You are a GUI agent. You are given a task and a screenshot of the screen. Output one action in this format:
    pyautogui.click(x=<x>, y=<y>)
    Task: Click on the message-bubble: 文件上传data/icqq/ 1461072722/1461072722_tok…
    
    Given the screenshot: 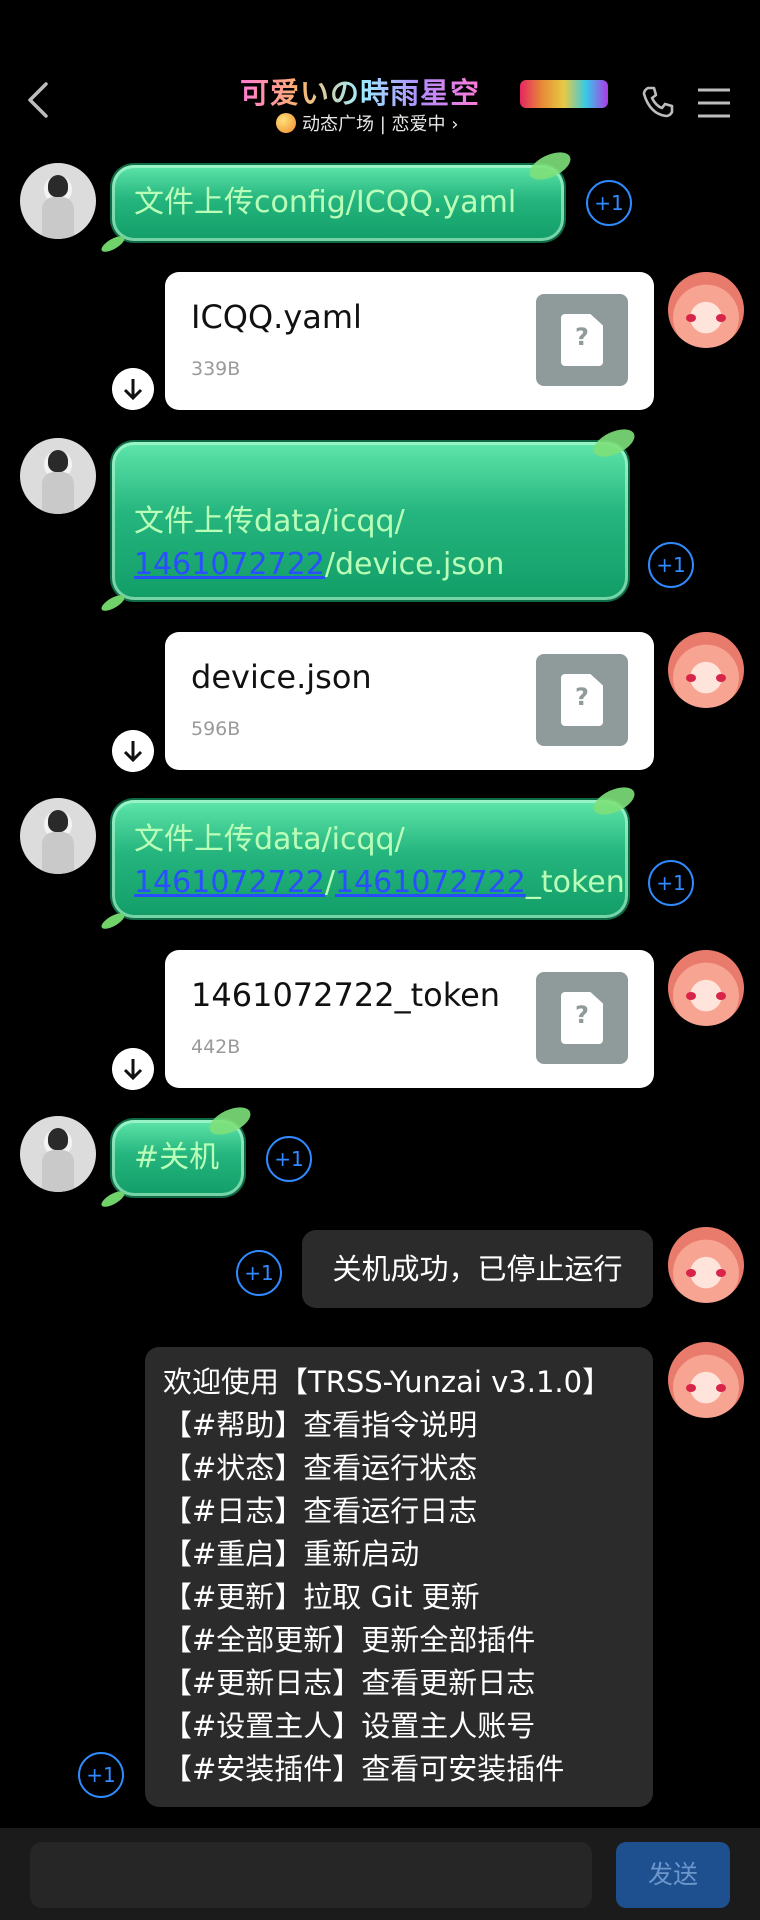 What is the action you would take?
    pyautogui.click(x=369, y=856)
    